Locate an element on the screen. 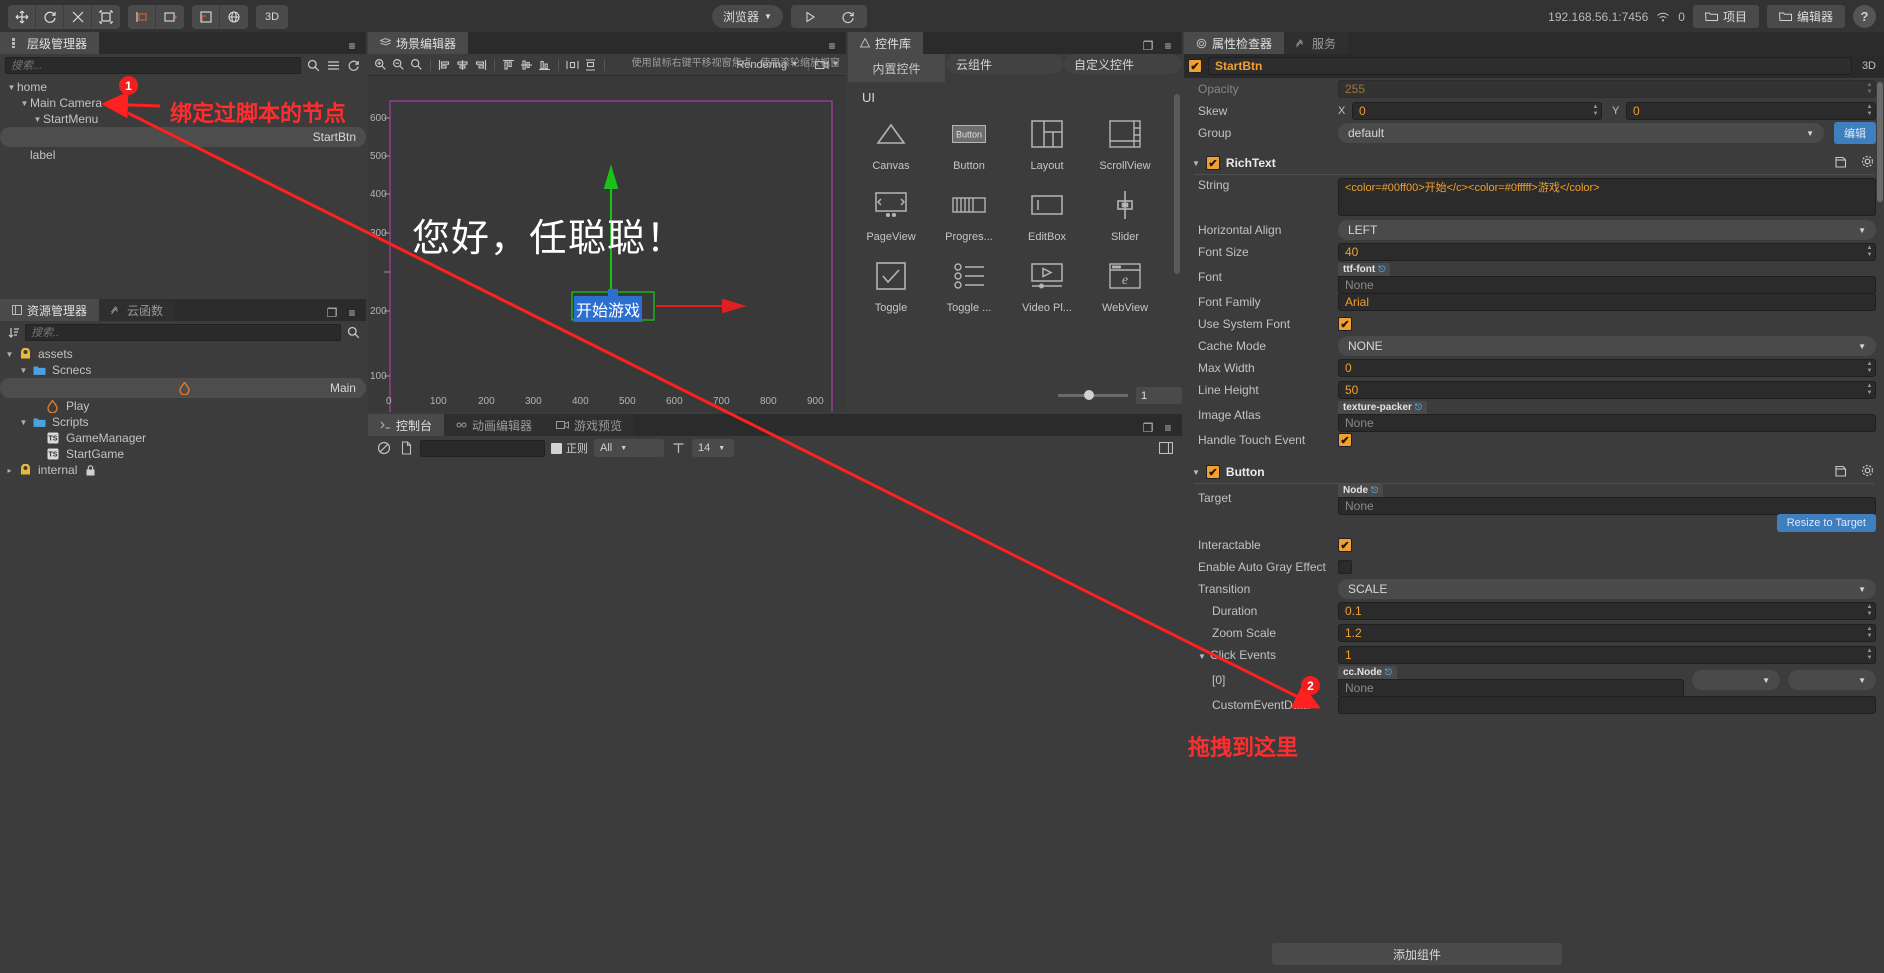 The image size is (1884, 973). node-name-field: StartBtn is located at coordinates (1530, 66).